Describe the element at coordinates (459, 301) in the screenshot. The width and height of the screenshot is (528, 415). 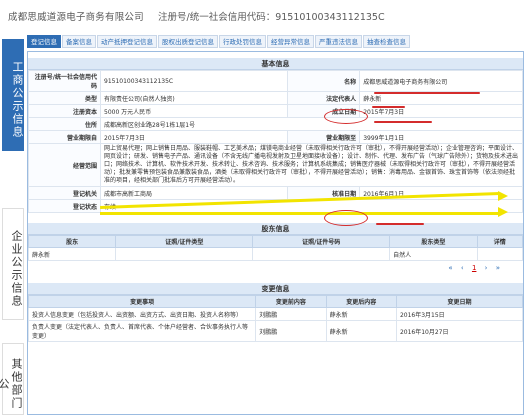
I see `change-header: 变更日期` at that location.